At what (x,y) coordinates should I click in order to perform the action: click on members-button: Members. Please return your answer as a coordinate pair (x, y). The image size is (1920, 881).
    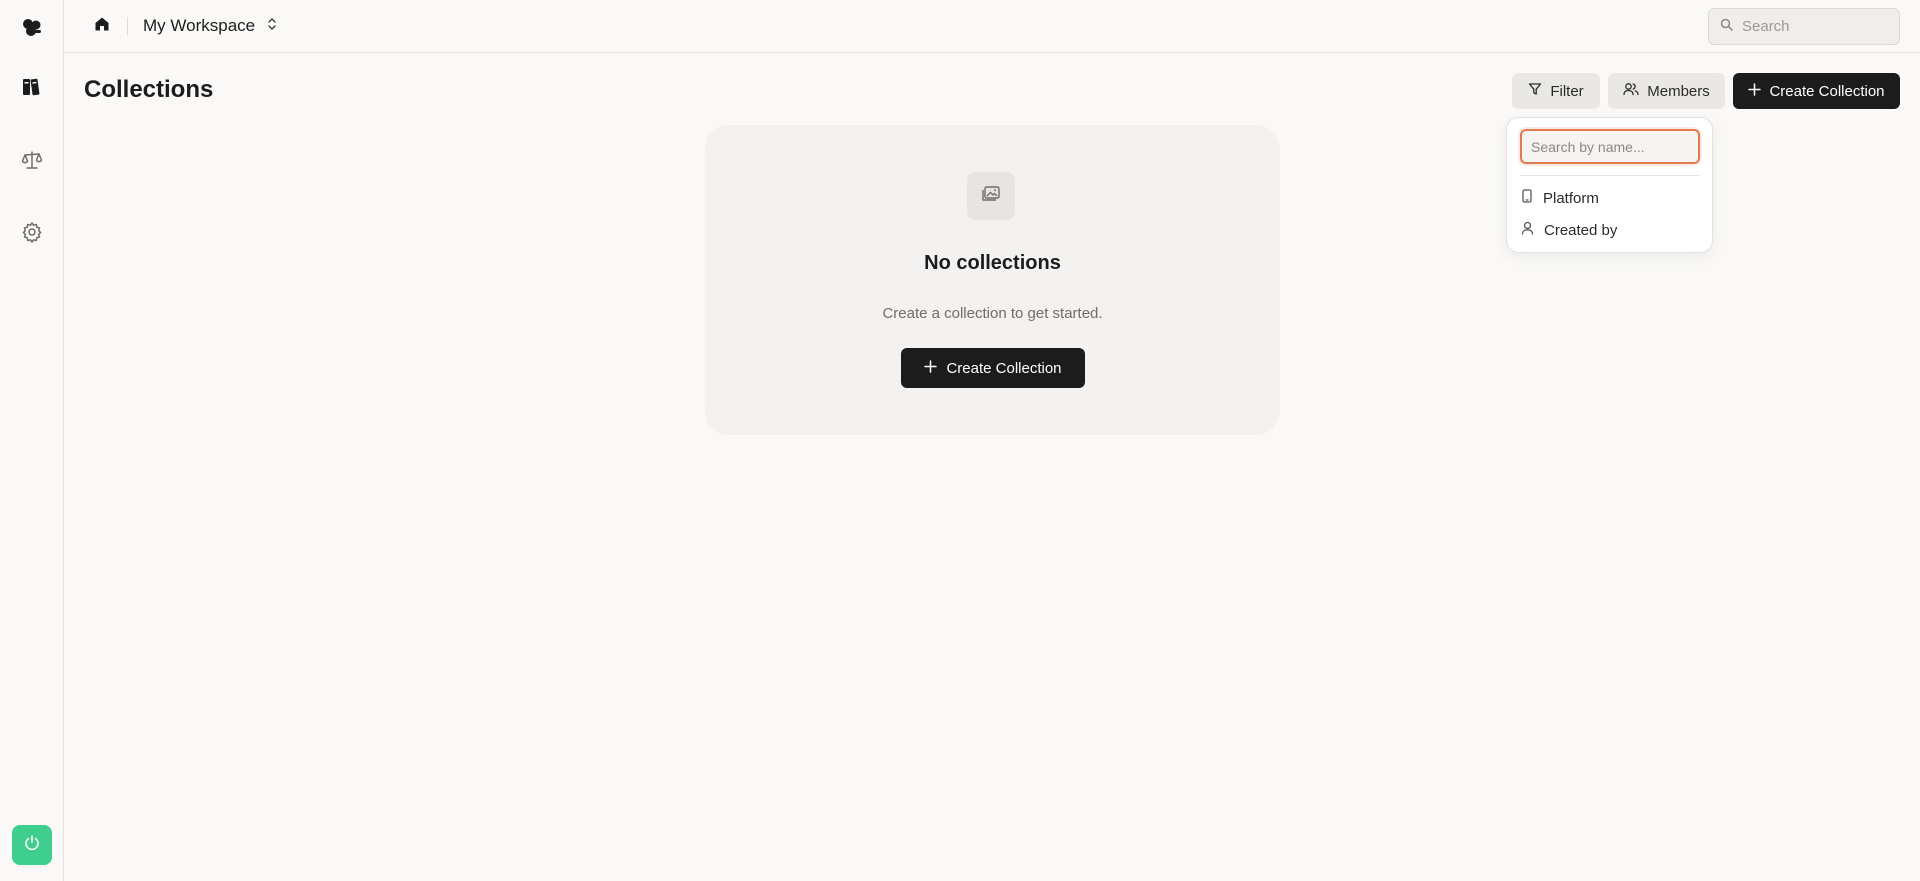
    Looking at the image, I should click on (1666, 91).